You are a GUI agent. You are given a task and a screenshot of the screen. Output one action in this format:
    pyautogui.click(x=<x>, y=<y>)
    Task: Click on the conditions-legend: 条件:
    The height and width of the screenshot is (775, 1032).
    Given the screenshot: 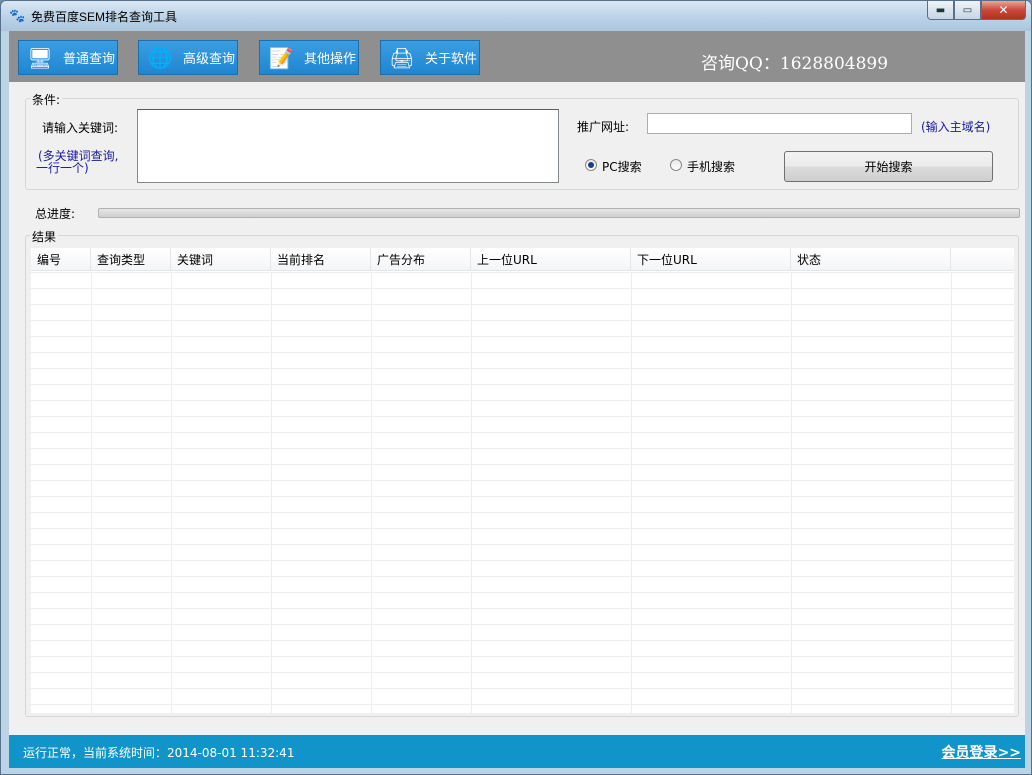 What is the action you would take?
    pyautogui.click(x=46, y=99)
    